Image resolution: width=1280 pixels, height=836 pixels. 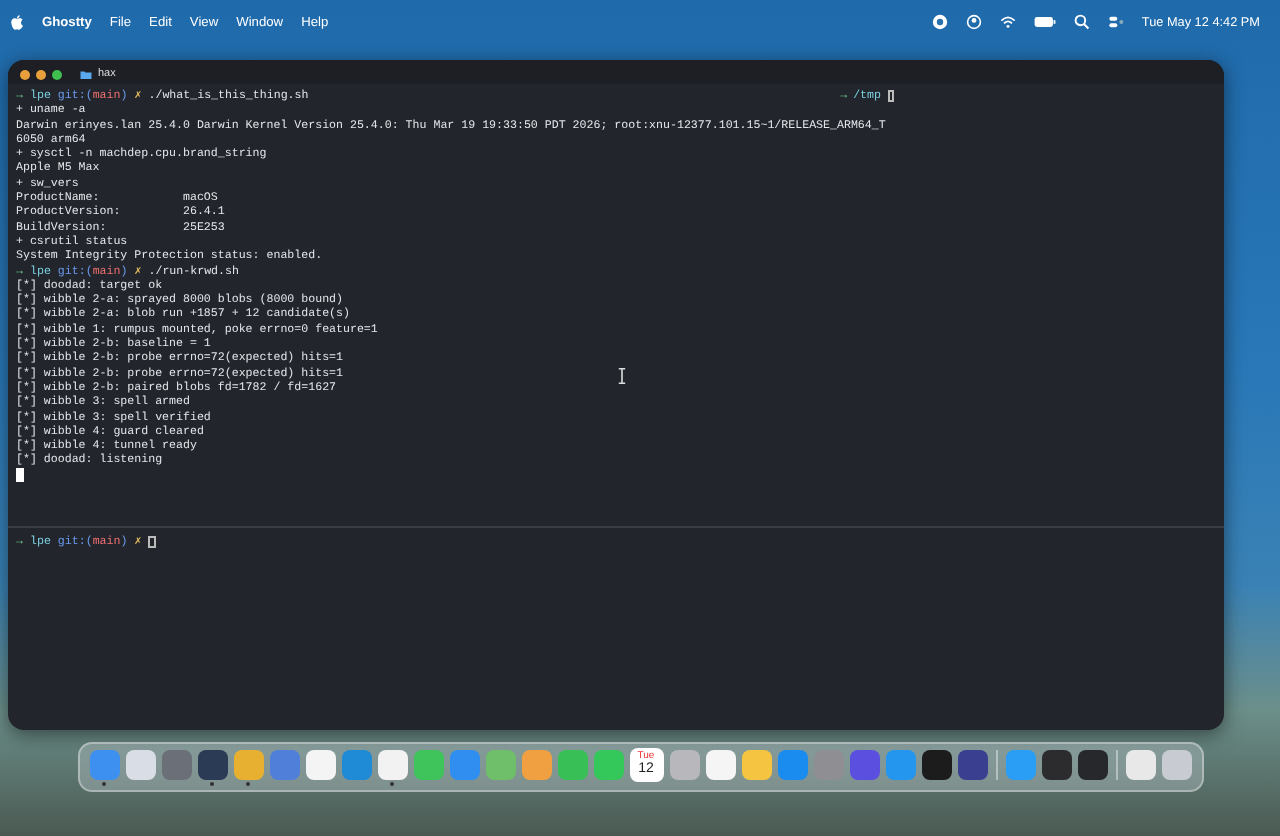 I want to click on battery-icon, so click(x=1044, y=22).